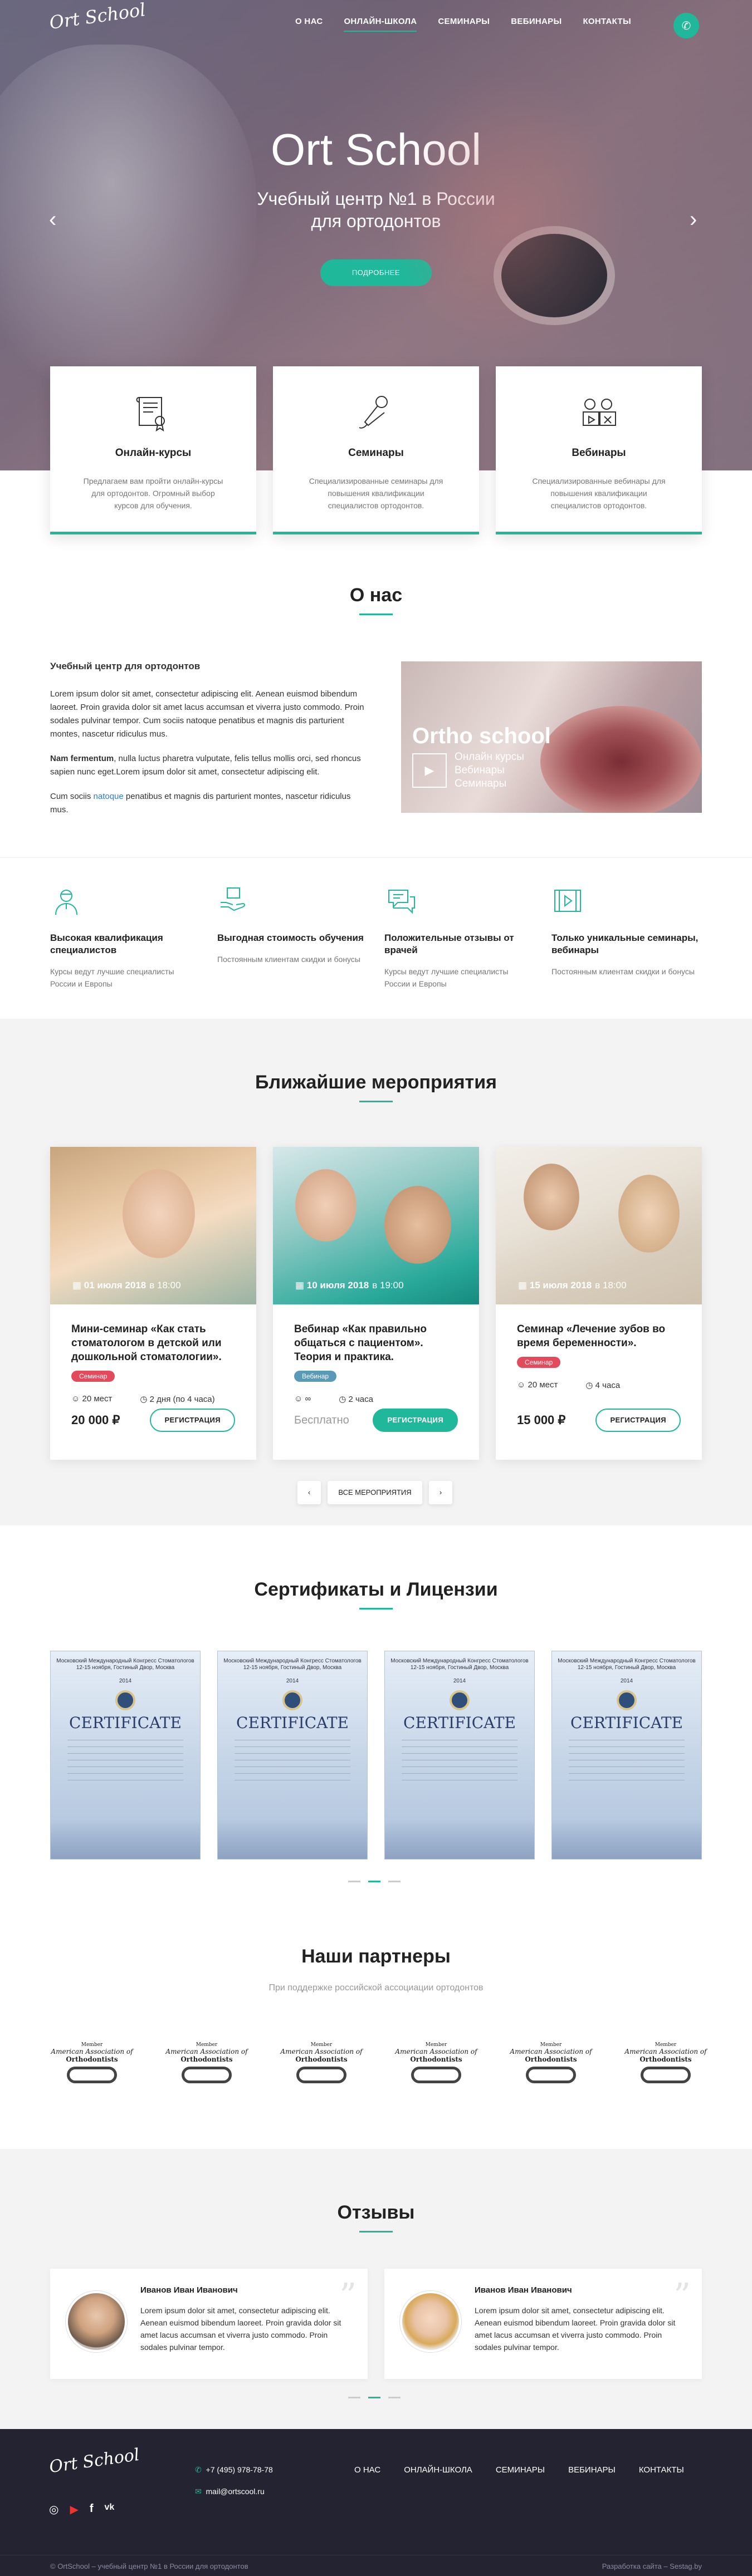  What do you see at coordinates (523, 2290) in the screenshot?
I see `reviewer-name: Иванов Иван Иванович` at bounding box center [523, 2290].